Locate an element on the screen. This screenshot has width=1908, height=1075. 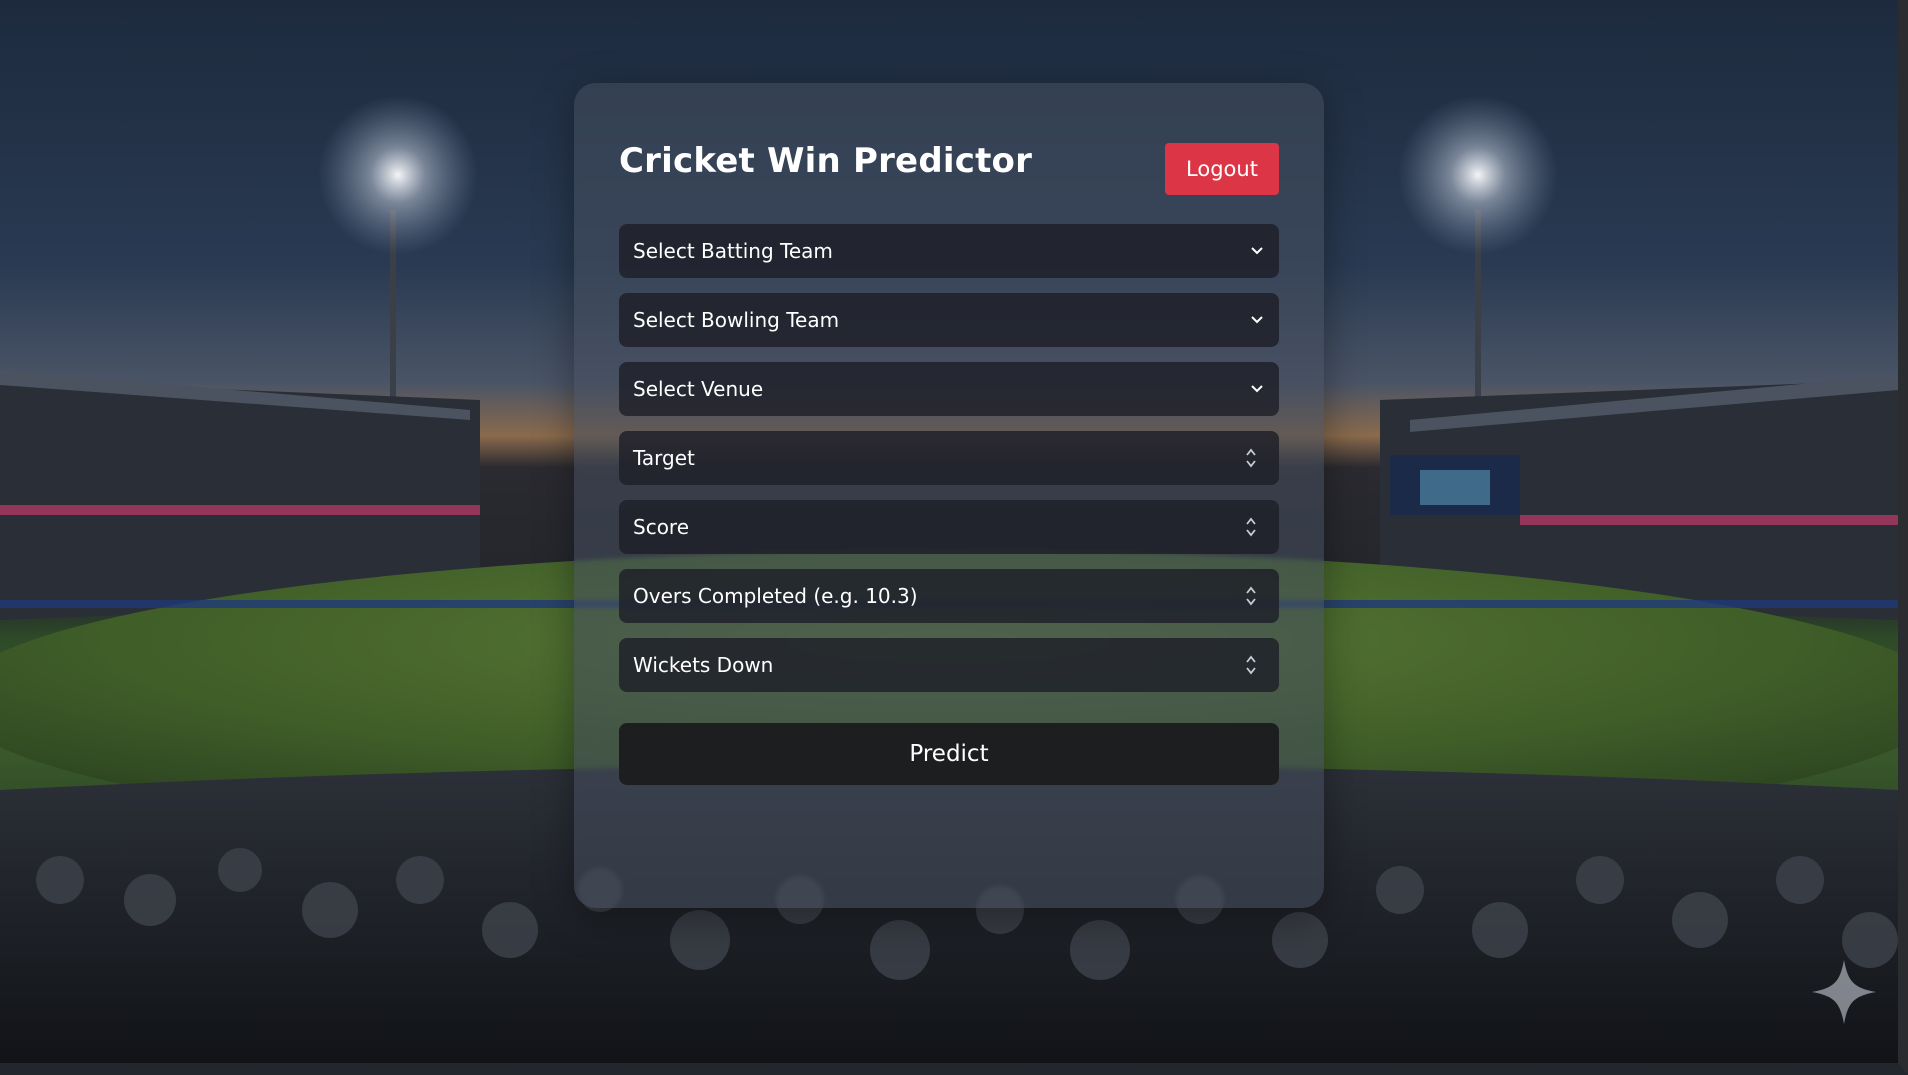
wickets-input: Wickets Down is located at coordinates (949, 665).